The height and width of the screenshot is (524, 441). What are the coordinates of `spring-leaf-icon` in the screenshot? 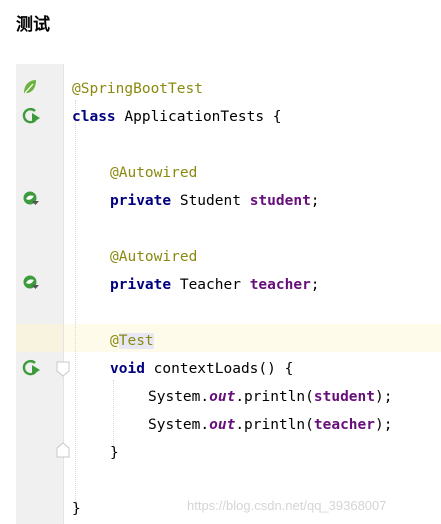 It's located at (30, 87).